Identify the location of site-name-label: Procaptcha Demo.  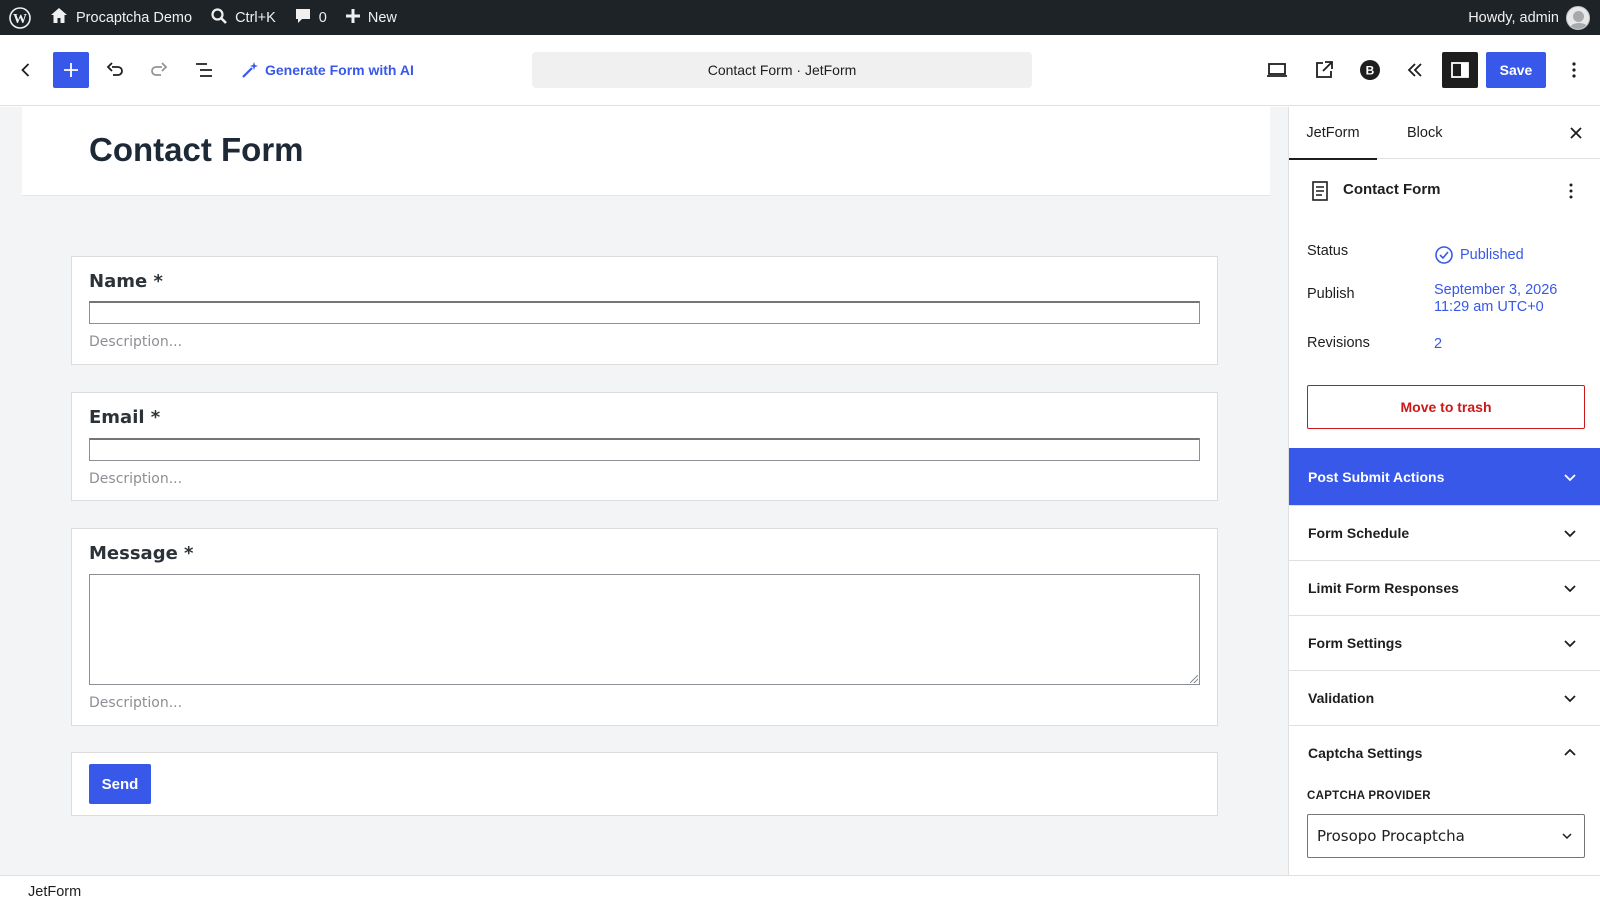
(134, 17).